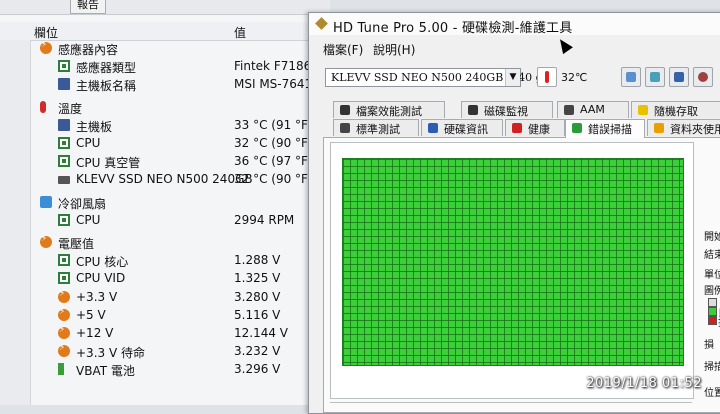  I want to click on title-bar: HD Tune Pro 5.00 - 硬碟檢測-維護工具, so click(514, 24).